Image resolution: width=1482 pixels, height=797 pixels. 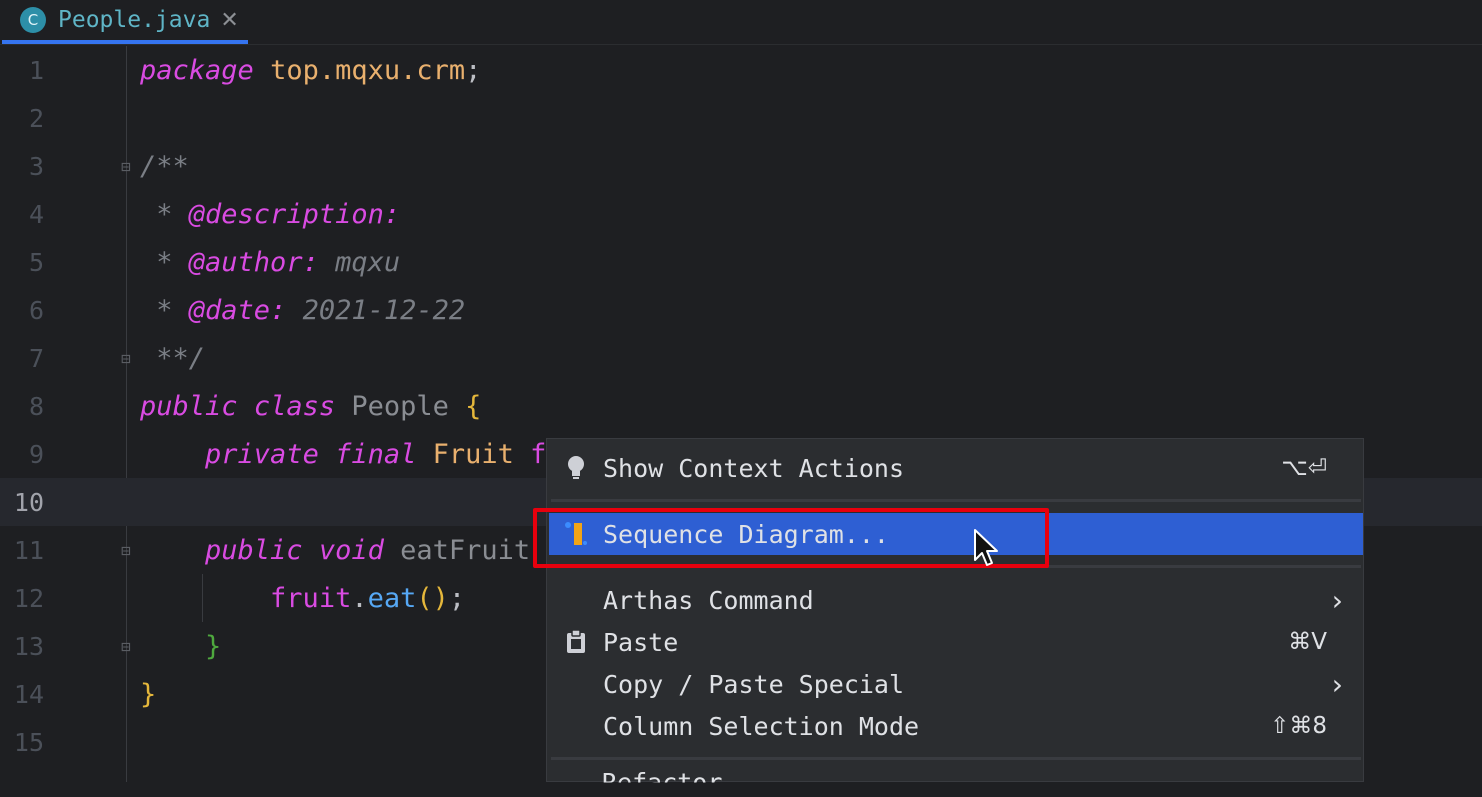 I want to click on shortcut: ⇧⌘8, so click(x=1298, y=726).